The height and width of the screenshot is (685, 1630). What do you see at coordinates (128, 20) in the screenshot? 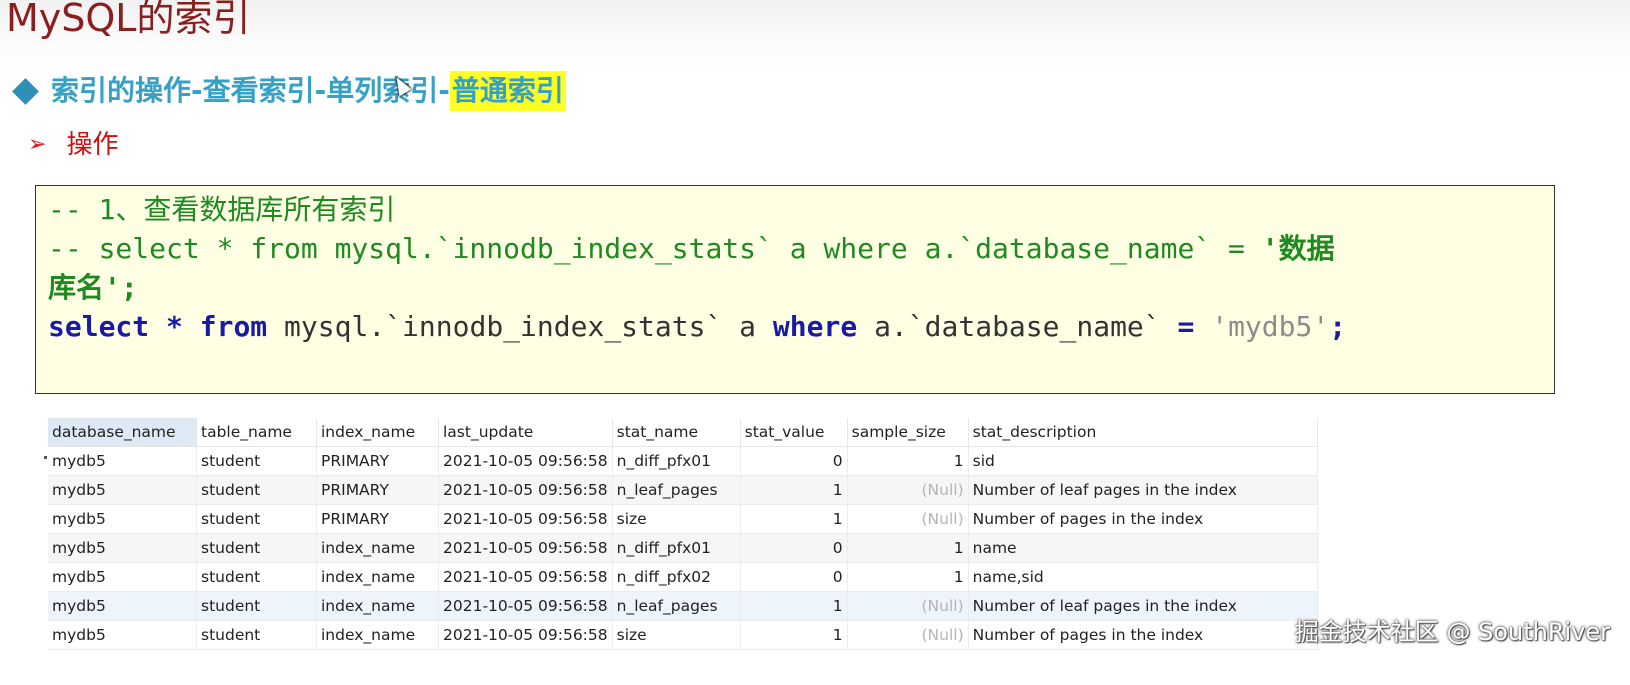
I see `slide-title: MySQL的索引` at bounding box center [128, 20].